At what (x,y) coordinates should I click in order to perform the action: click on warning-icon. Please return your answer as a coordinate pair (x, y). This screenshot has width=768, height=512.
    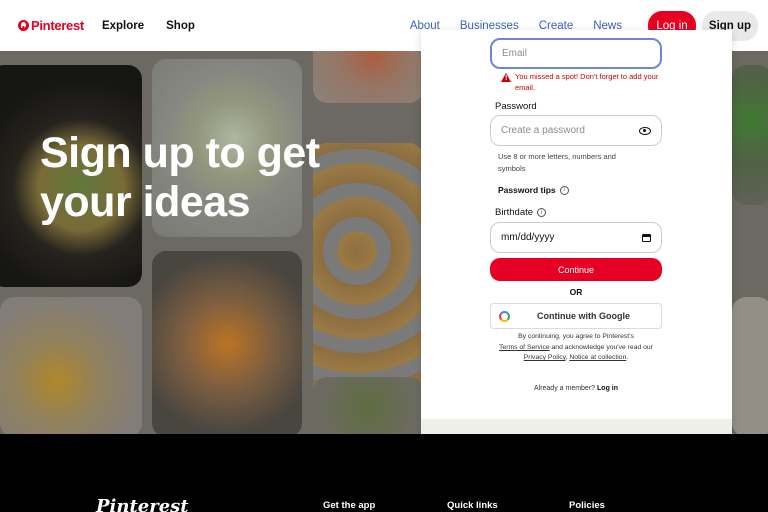
    Looking at the image, I should click on (506, 78).